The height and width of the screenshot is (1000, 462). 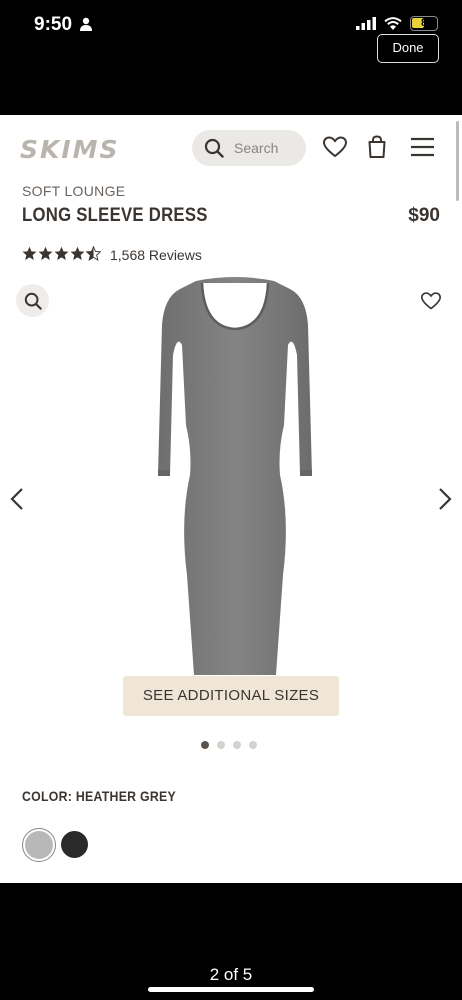 I want to click on battery-level: 8, so click(x=424, y=23).